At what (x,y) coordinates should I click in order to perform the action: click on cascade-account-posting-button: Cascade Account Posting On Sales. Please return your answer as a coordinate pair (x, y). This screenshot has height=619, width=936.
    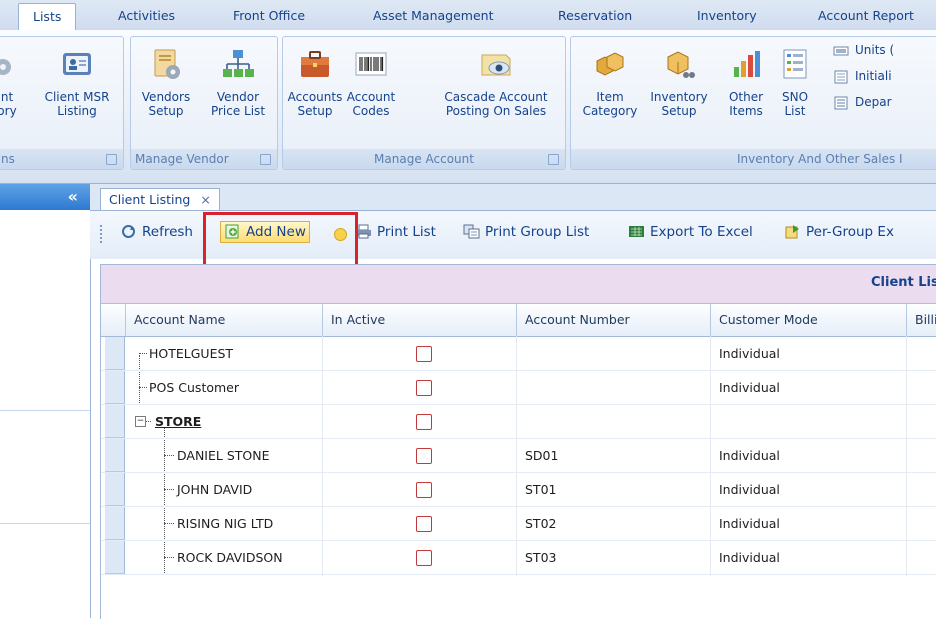
    Looking at the image, I should click on (496, 82).